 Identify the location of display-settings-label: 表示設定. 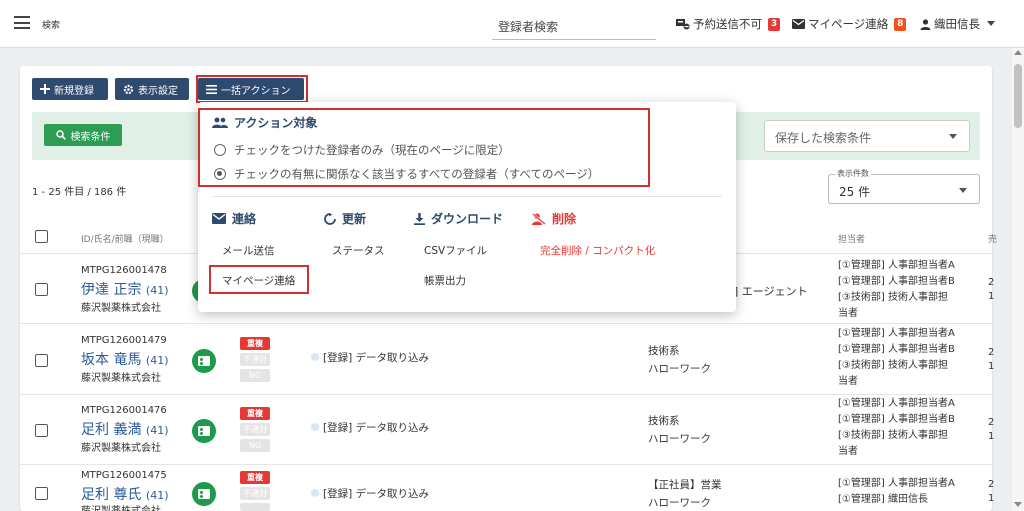
(158, 91).